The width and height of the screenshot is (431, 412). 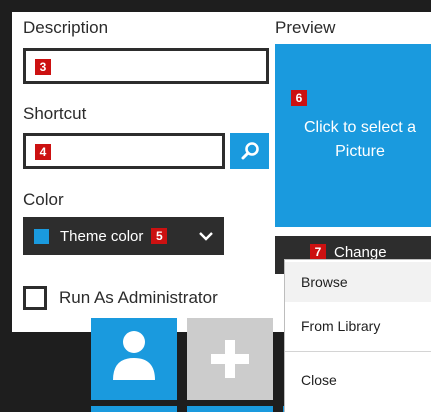 I want to click on run-as-admin-row: Run As Administrator, so click(x=120, y=298).